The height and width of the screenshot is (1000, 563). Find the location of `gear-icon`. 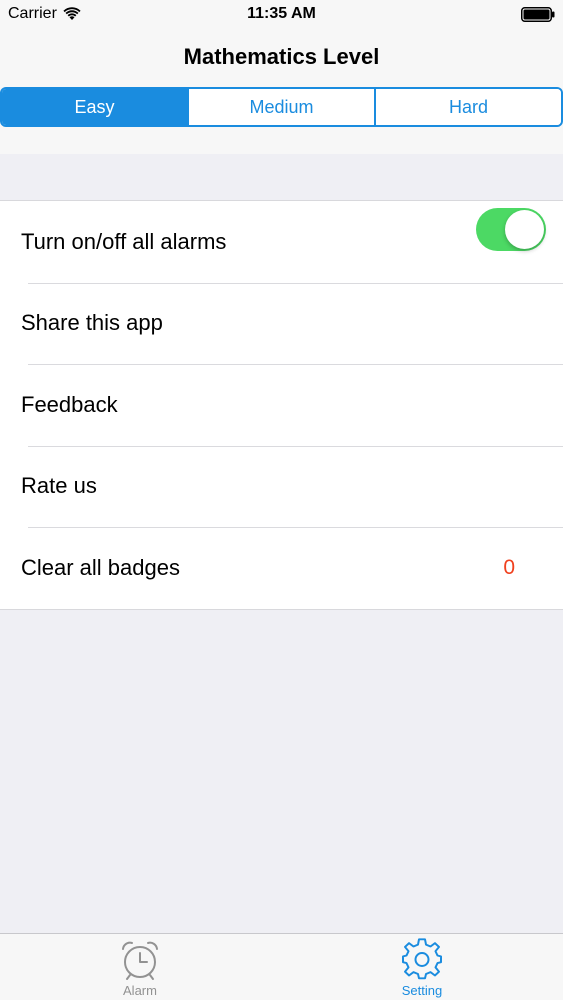

gear-icon is located at coordinates (422, 959).